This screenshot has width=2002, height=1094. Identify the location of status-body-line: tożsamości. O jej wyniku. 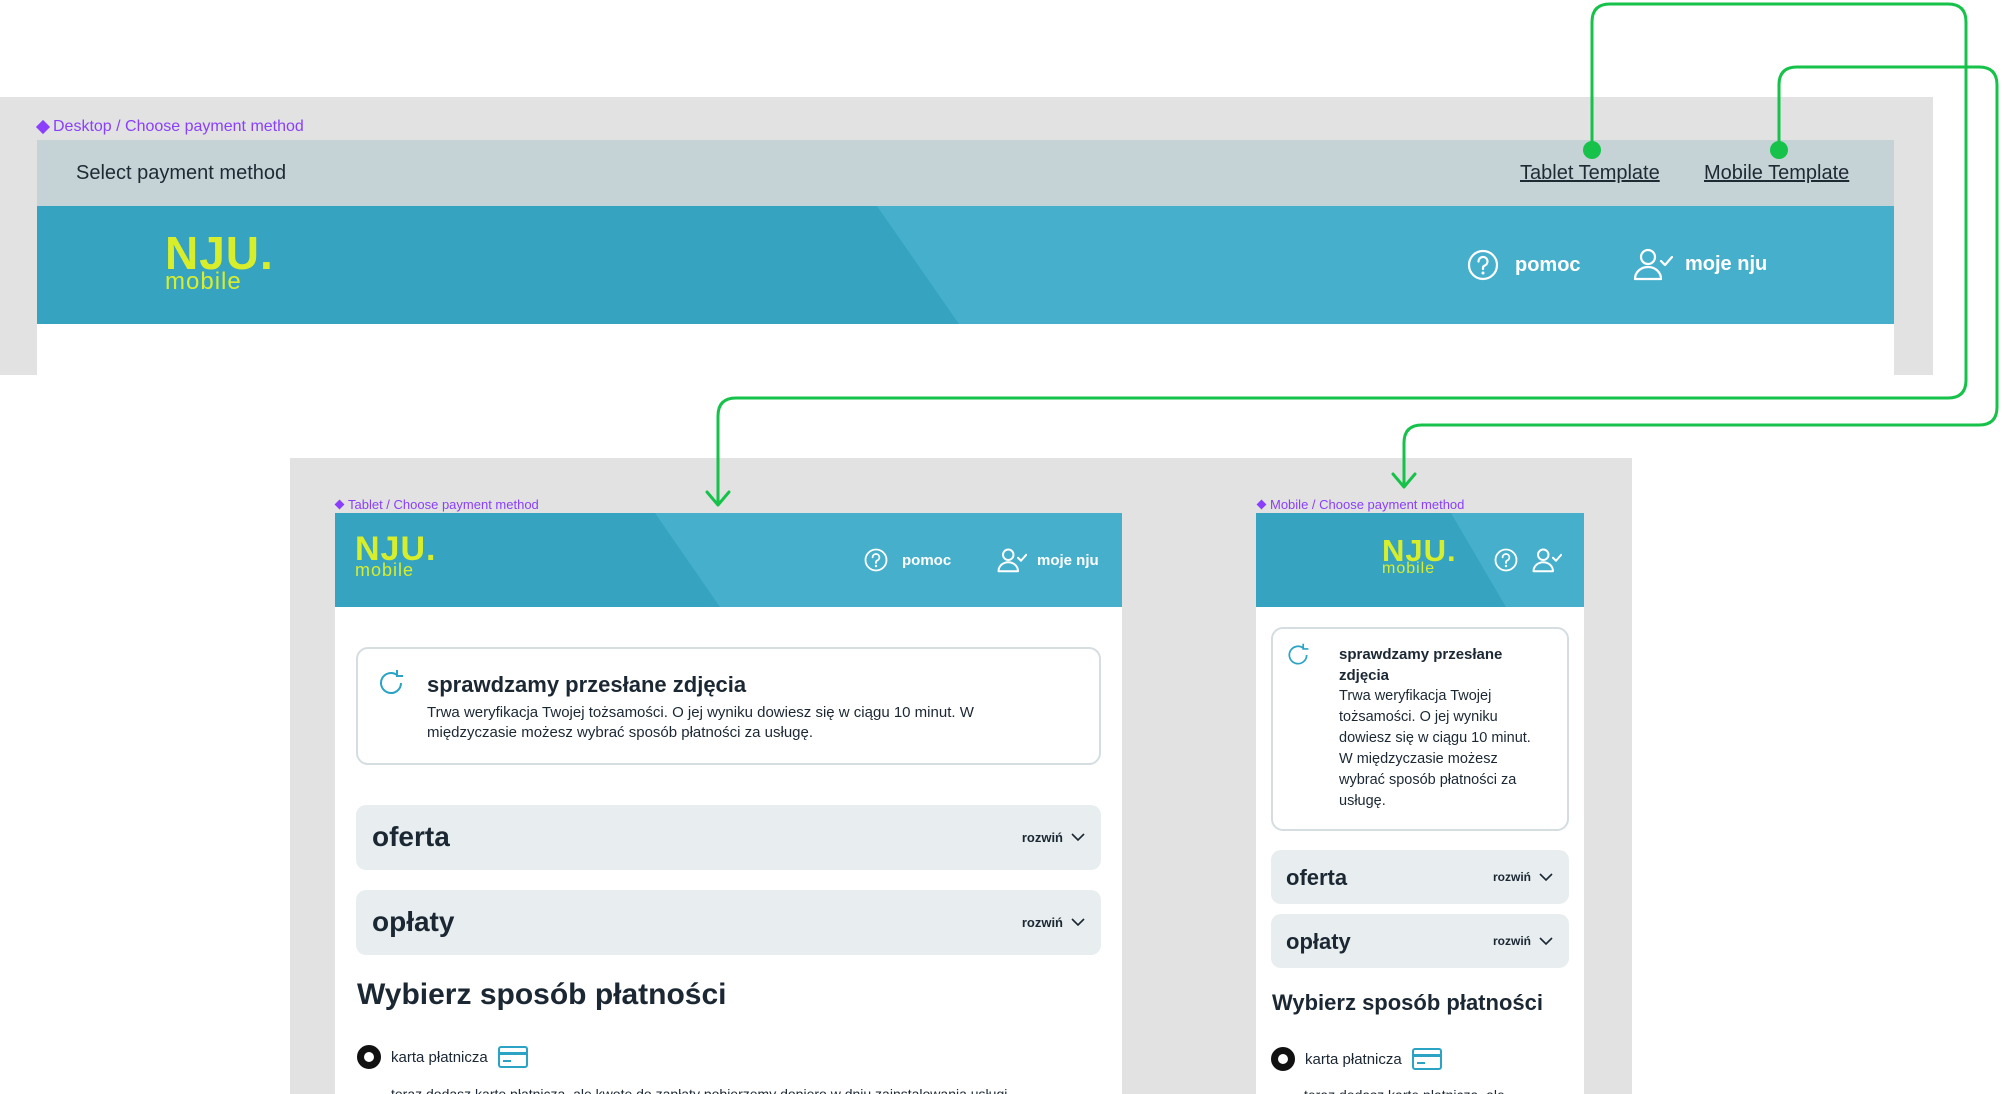
(1418, 717).